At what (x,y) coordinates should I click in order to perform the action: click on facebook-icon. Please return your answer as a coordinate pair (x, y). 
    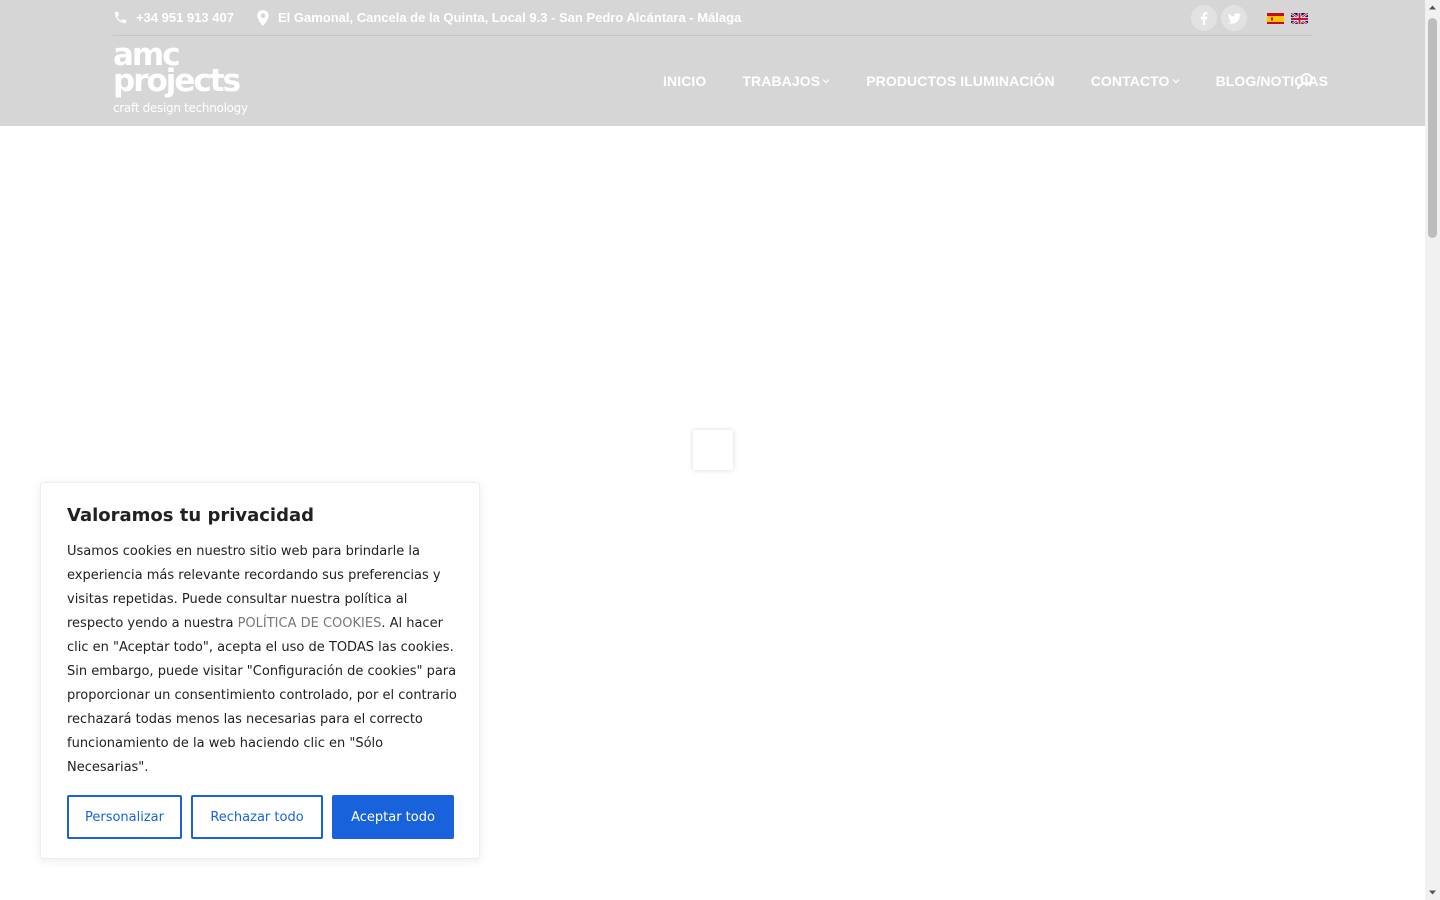
    Looking at the image, I should click on (1204, 18).